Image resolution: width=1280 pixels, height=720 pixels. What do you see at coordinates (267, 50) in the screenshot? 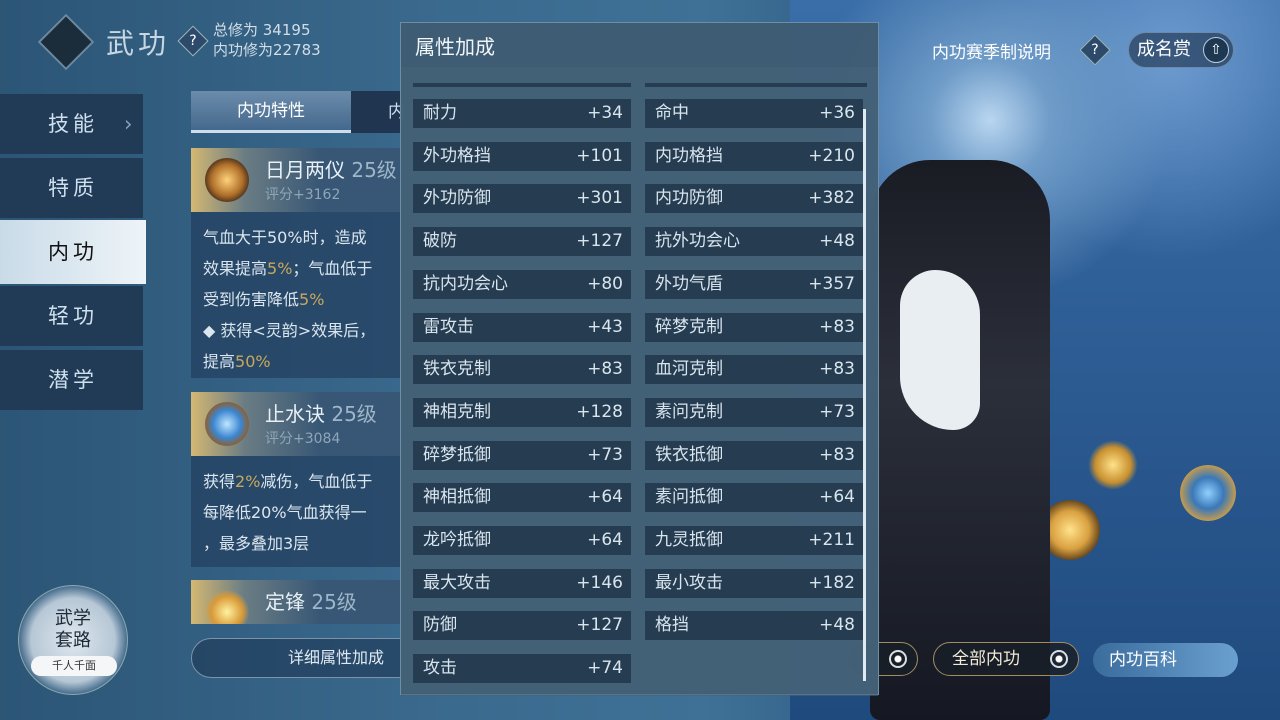
I see `inner-cultivation: 内功修为22783` at bounding box center [267, 50].